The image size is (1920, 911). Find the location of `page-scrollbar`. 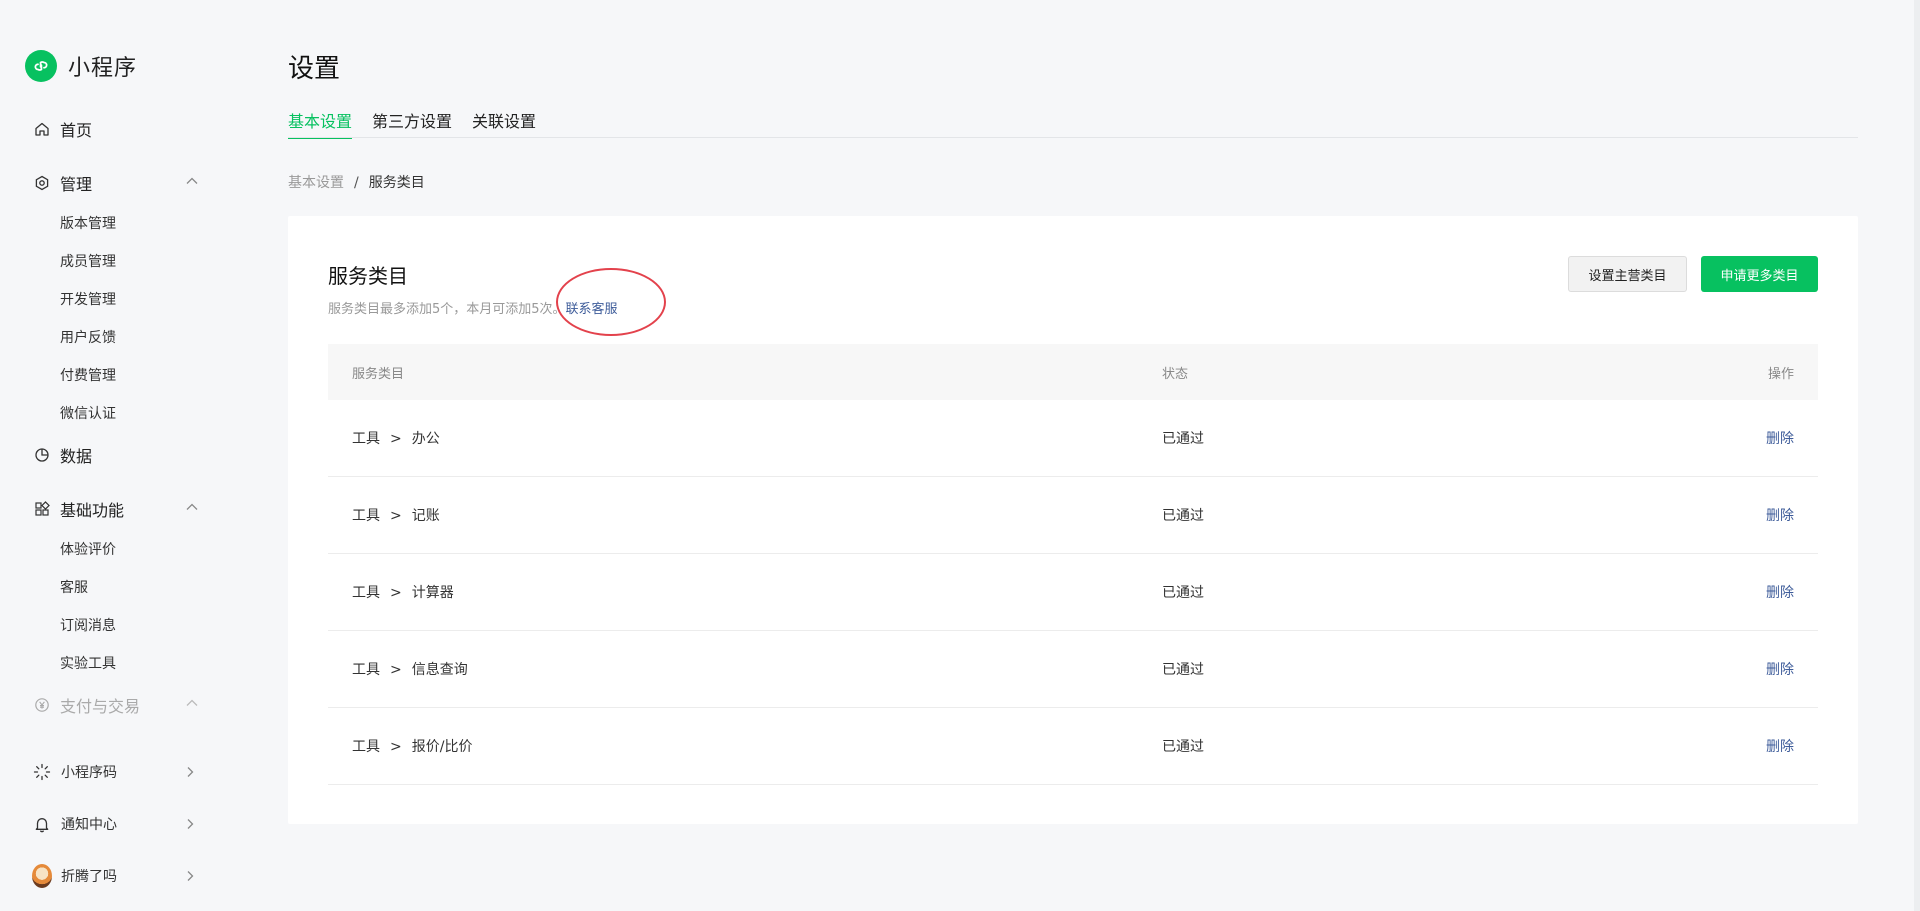

page-scrollbar is located at coordinates (1917, 455).